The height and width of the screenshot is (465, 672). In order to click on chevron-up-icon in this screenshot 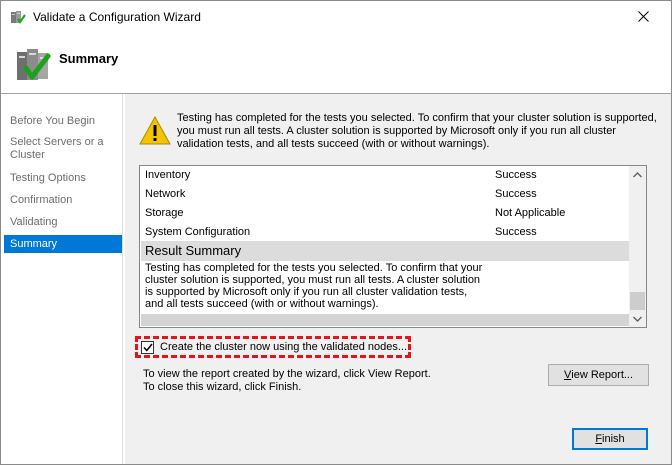, I will do `click(637, 174)`.